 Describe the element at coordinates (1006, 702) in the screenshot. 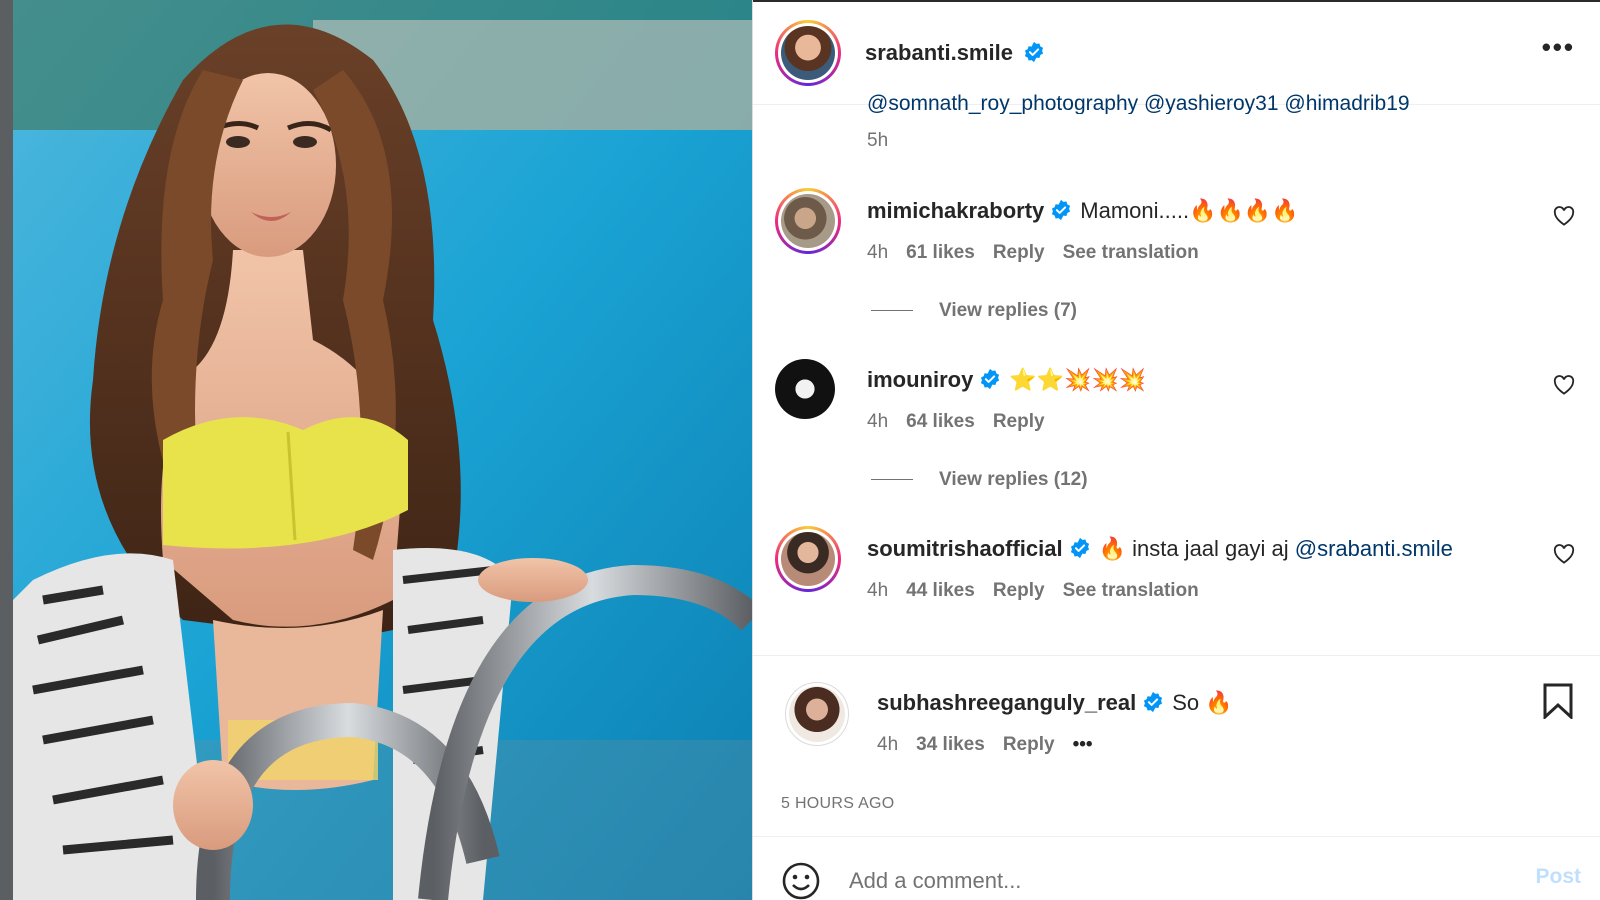

I see `commenter-username: subhashreeganguly_real` at that location.